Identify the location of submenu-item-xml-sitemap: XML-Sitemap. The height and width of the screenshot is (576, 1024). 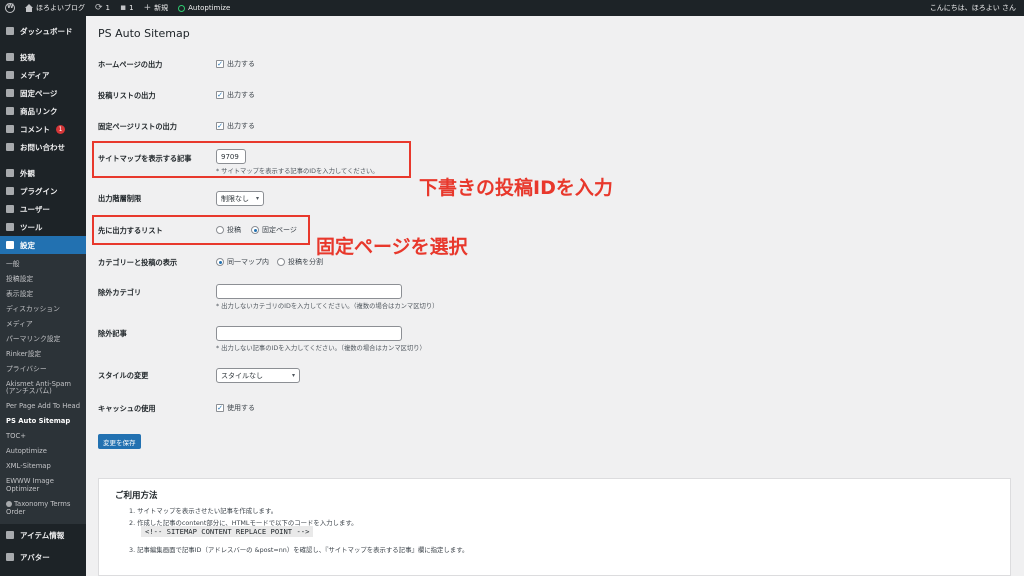
(43, 467).